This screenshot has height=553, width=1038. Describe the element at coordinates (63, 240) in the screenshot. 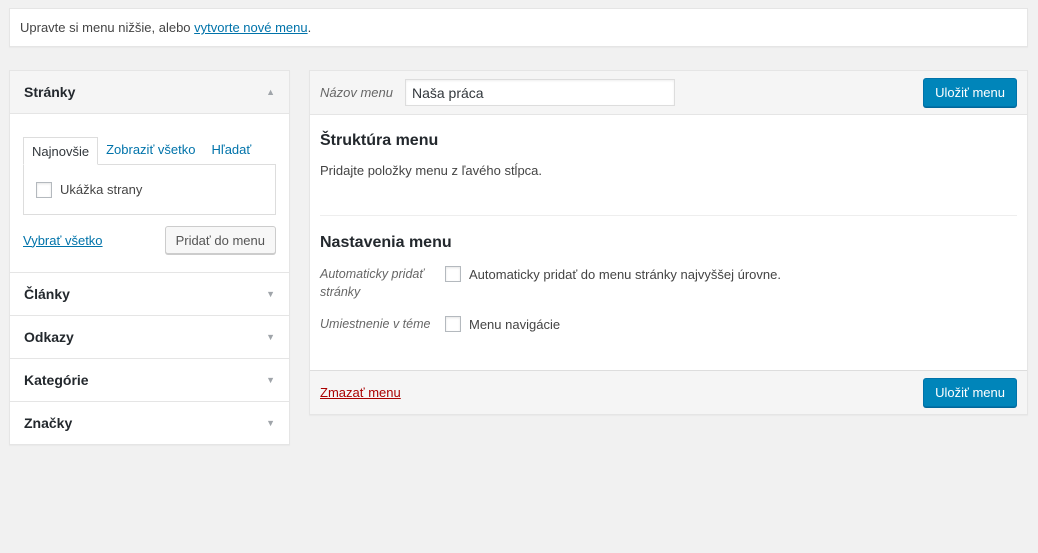

I see `select-all-link: Vybrať všetko` at that location.